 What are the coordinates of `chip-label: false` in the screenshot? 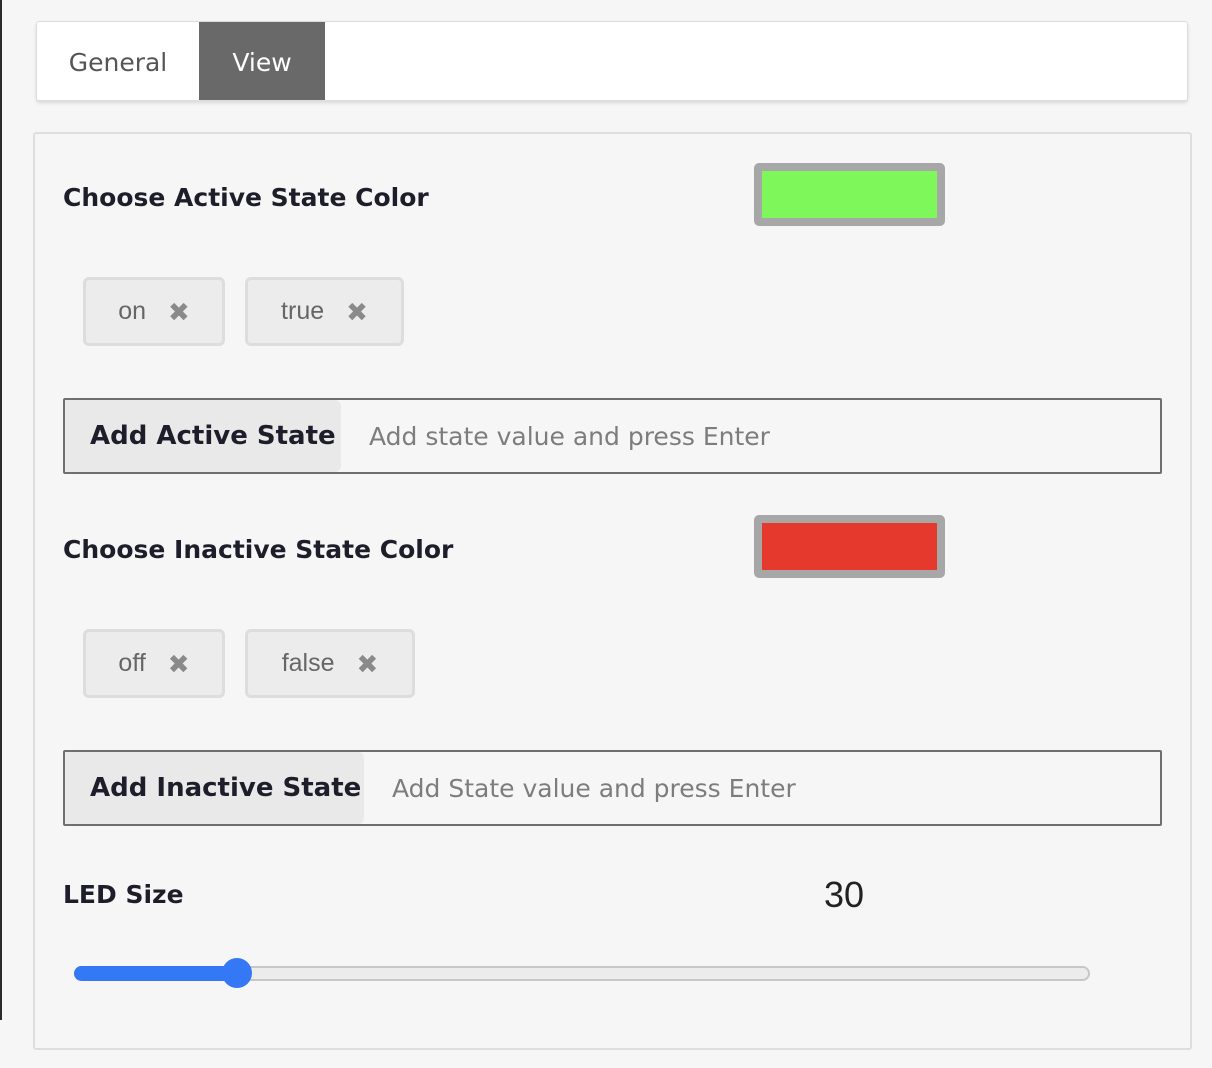 It's located at (308, 663).